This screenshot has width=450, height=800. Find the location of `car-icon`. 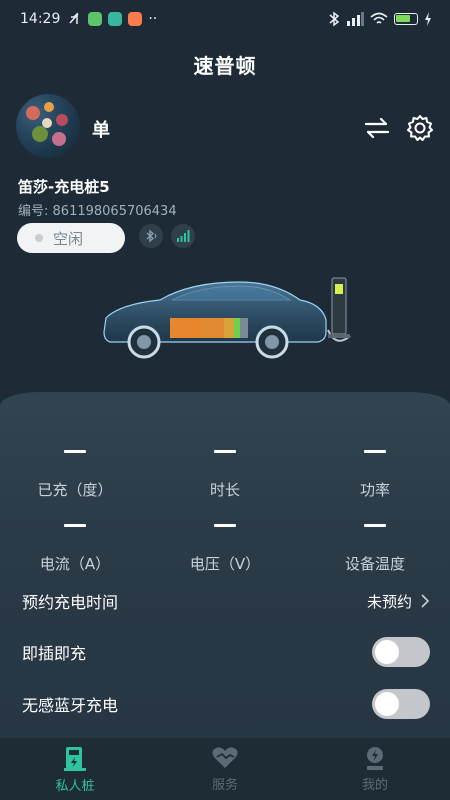

car-icon is located at coordinates (227, 318).